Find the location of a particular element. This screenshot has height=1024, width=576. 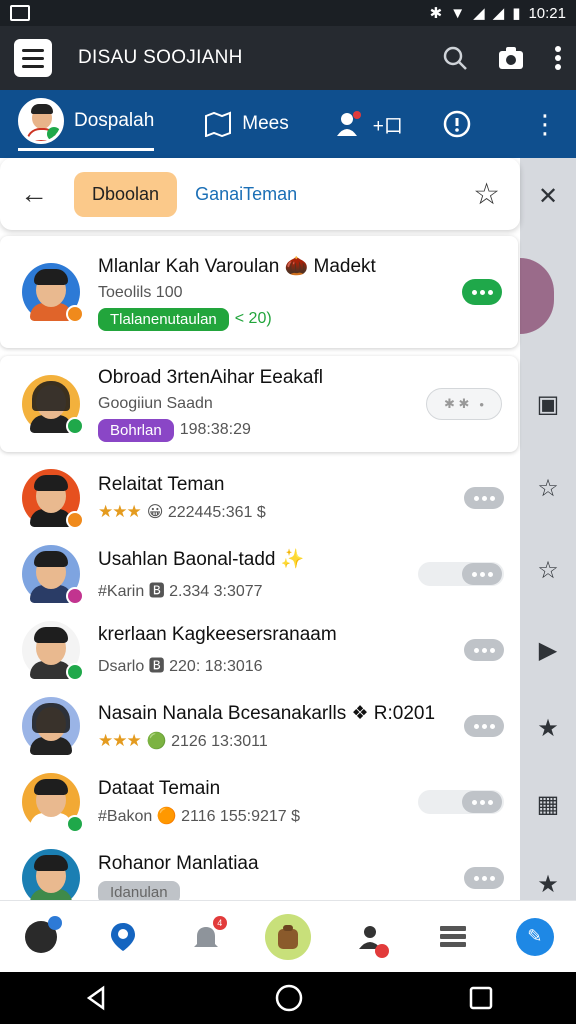

clock: 10:21 is located at coordinates (547, 13).